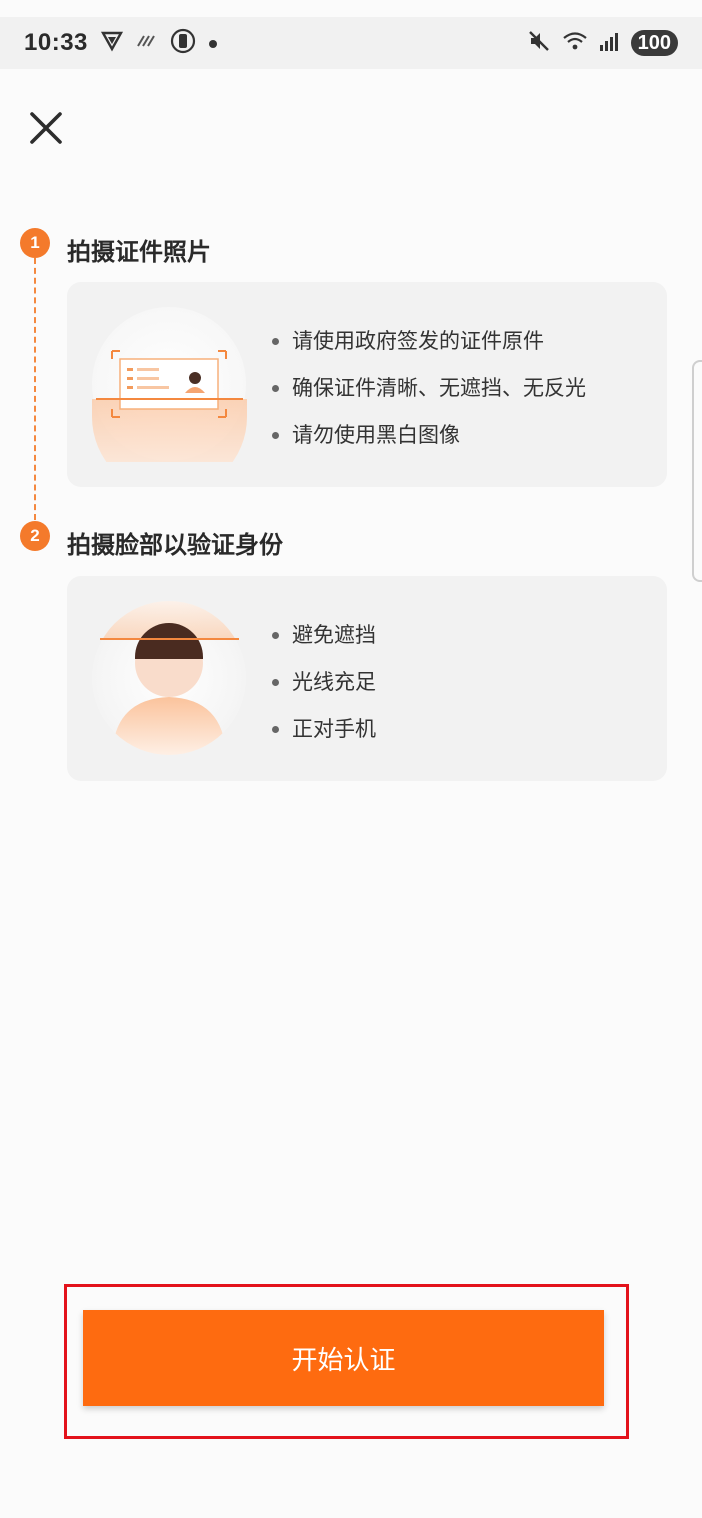  What do you see at coordinates (175, 545) in the screenshot?
I see `step-2-title: 拍摄脸部以验证身份` at bounding box center [175, 545].